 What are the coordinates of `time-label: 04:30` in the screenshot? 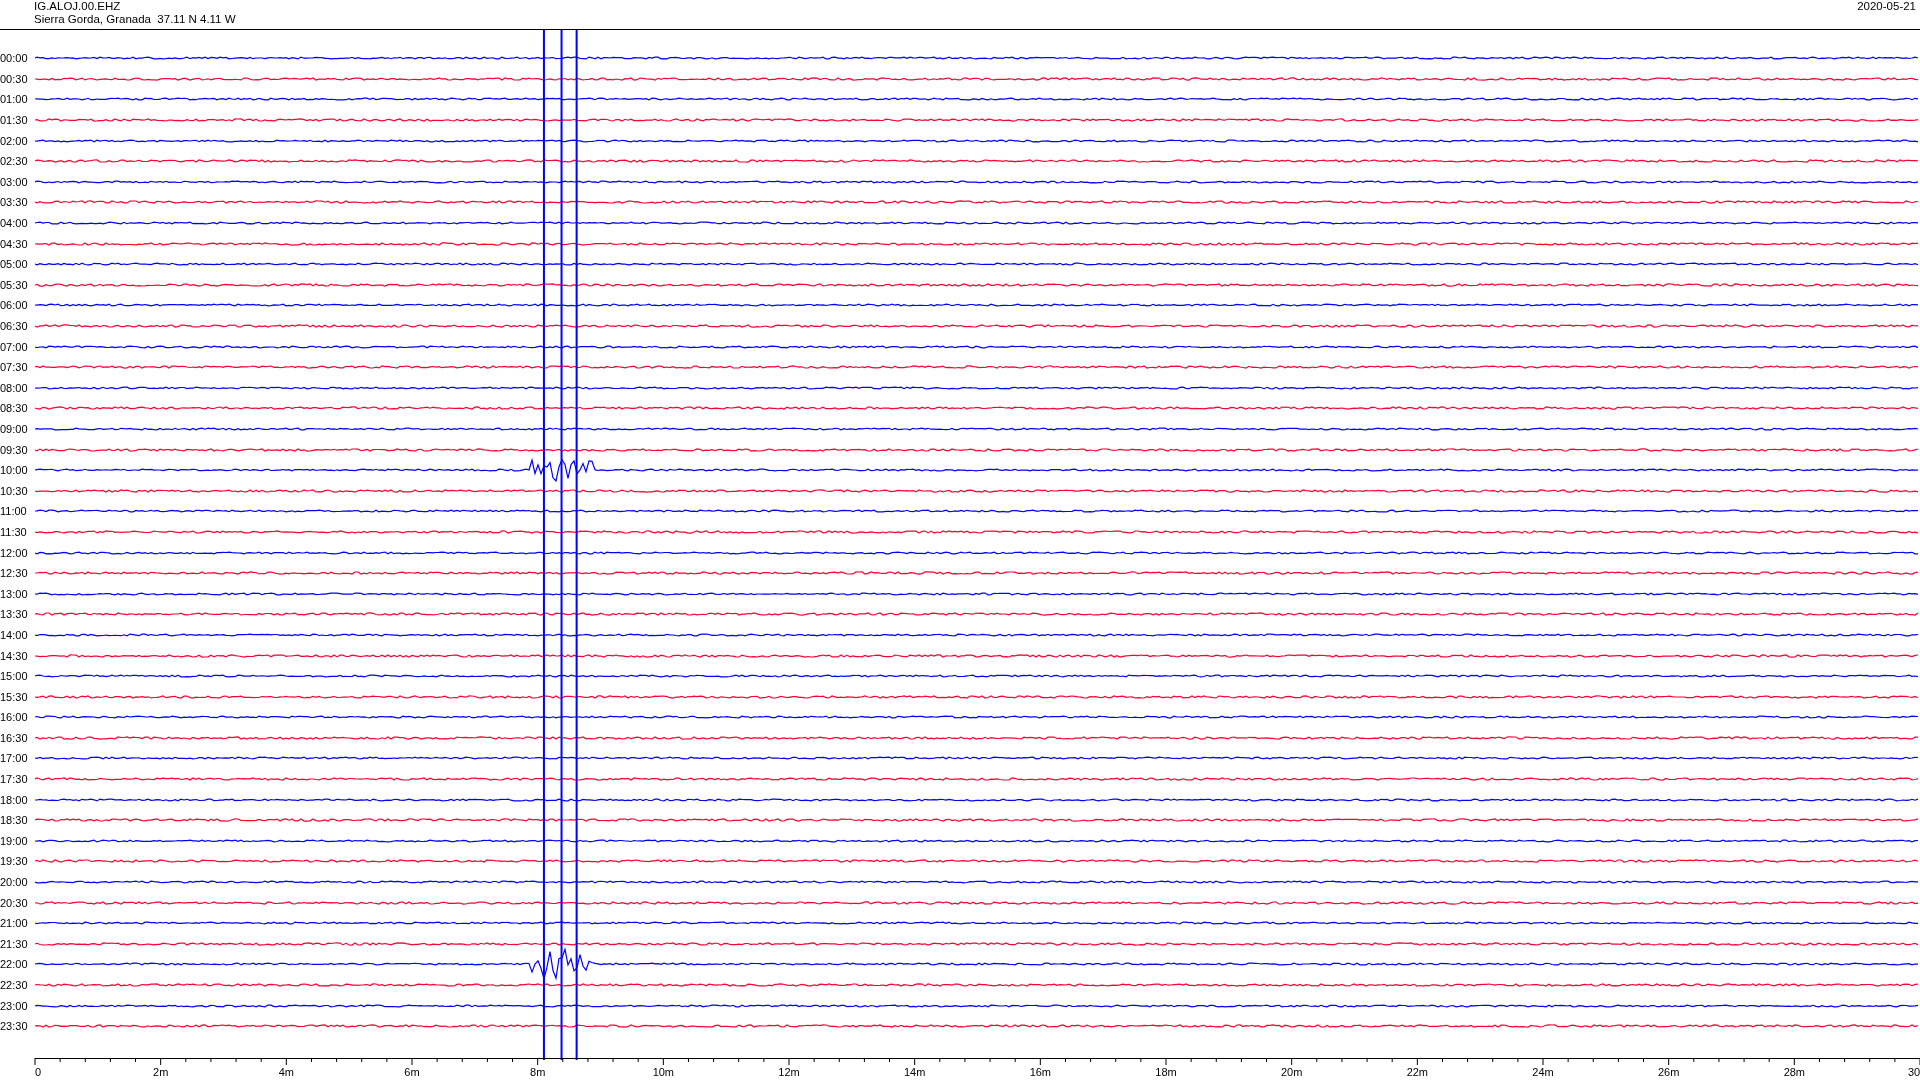 It's located at (14, 243).